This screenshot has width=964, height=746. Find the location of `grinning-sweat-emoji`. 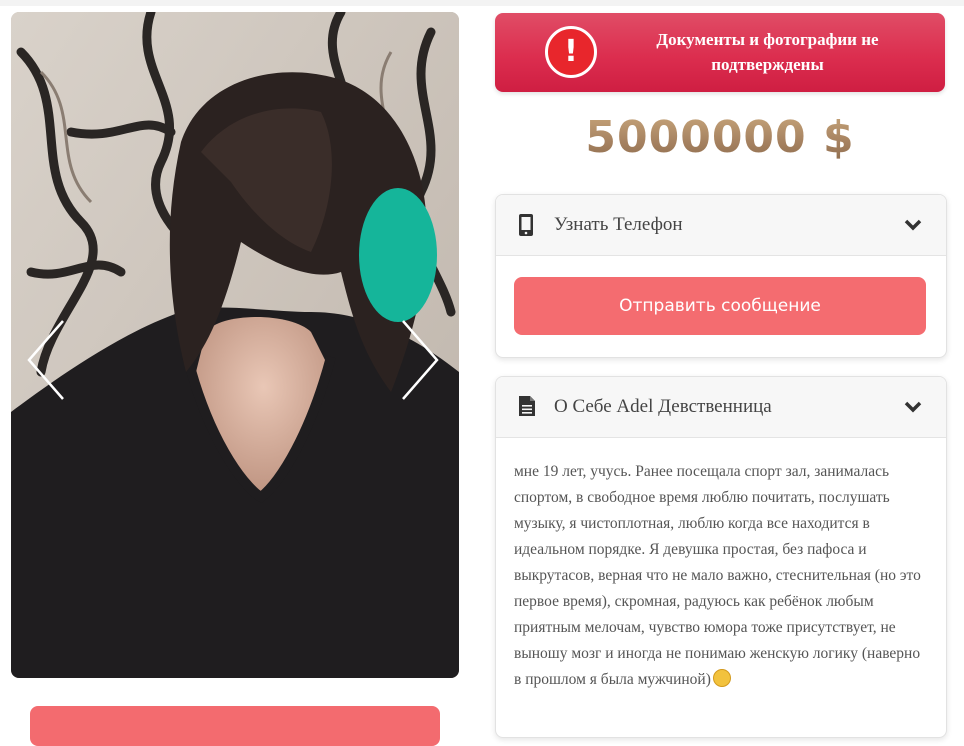

grinning-sweat-emoji is located at coordinates (721, 678).